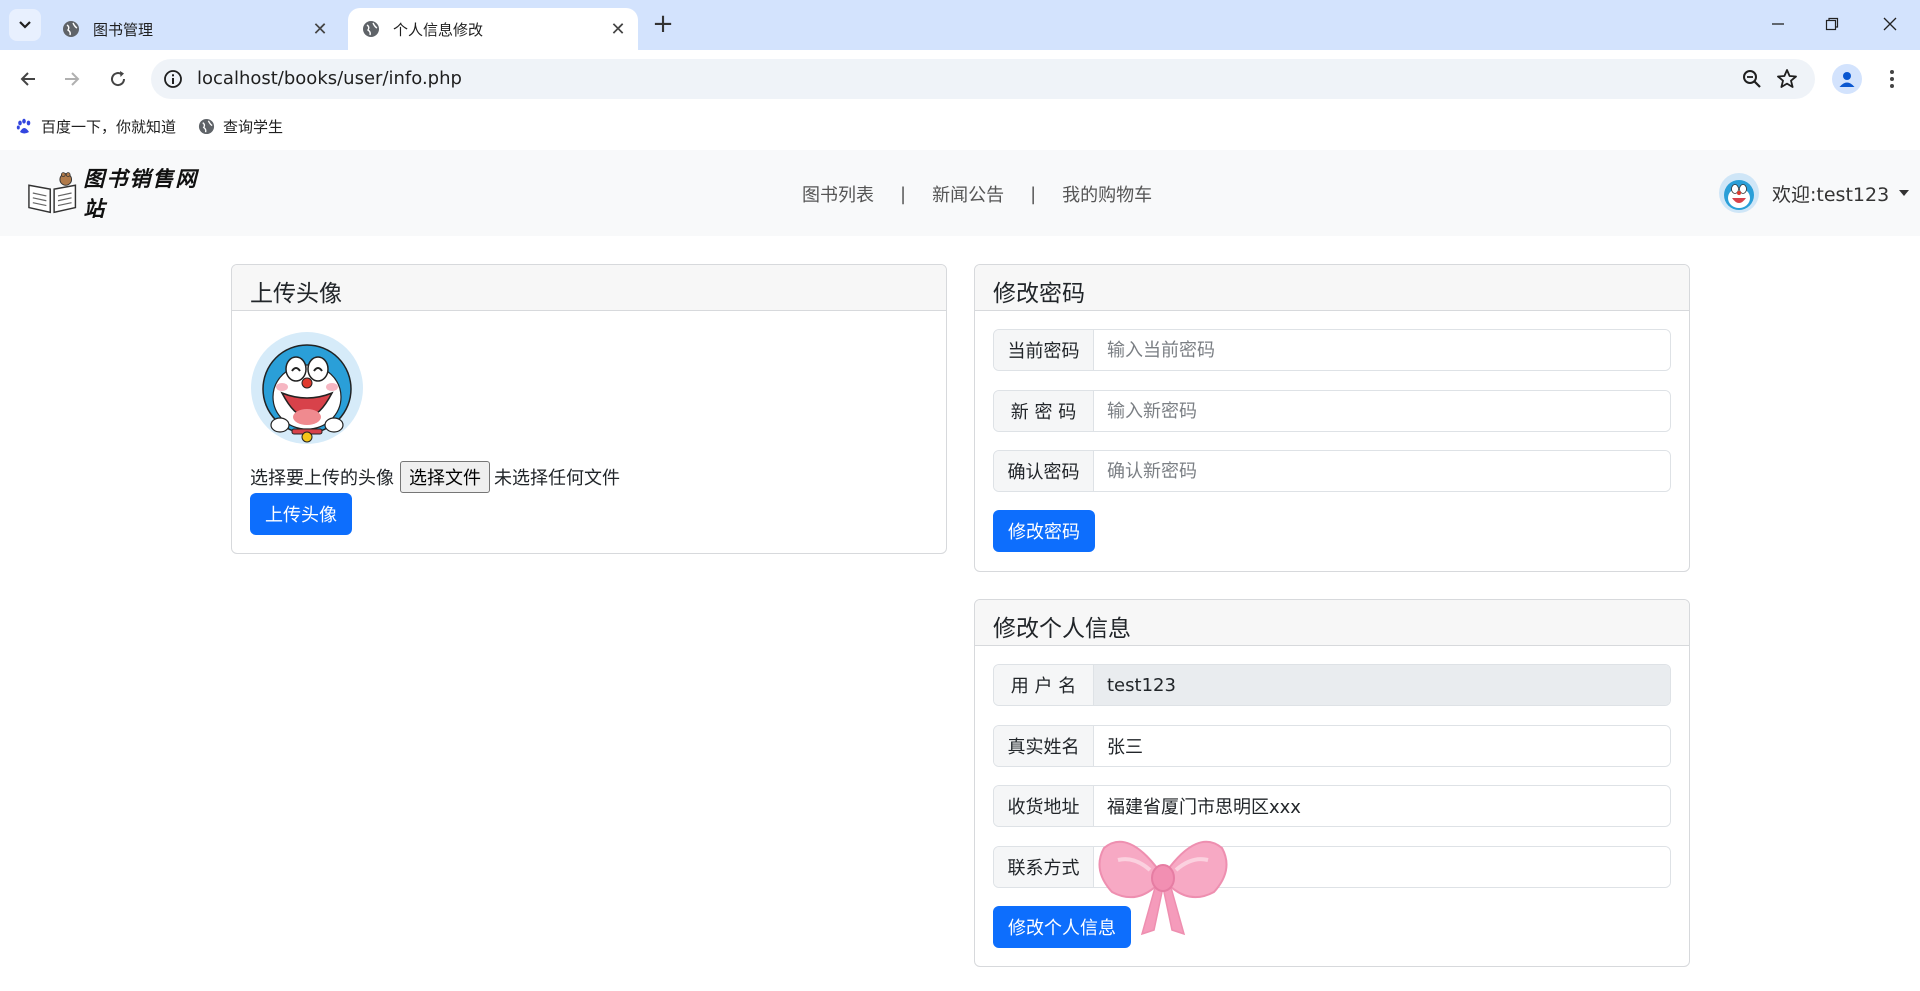 This screenshot has width=1920, height=991. Describe the element at coordinates (983, 79) in the screenshot. I see `address-bar: localhost/books/user/info.php` at that location.